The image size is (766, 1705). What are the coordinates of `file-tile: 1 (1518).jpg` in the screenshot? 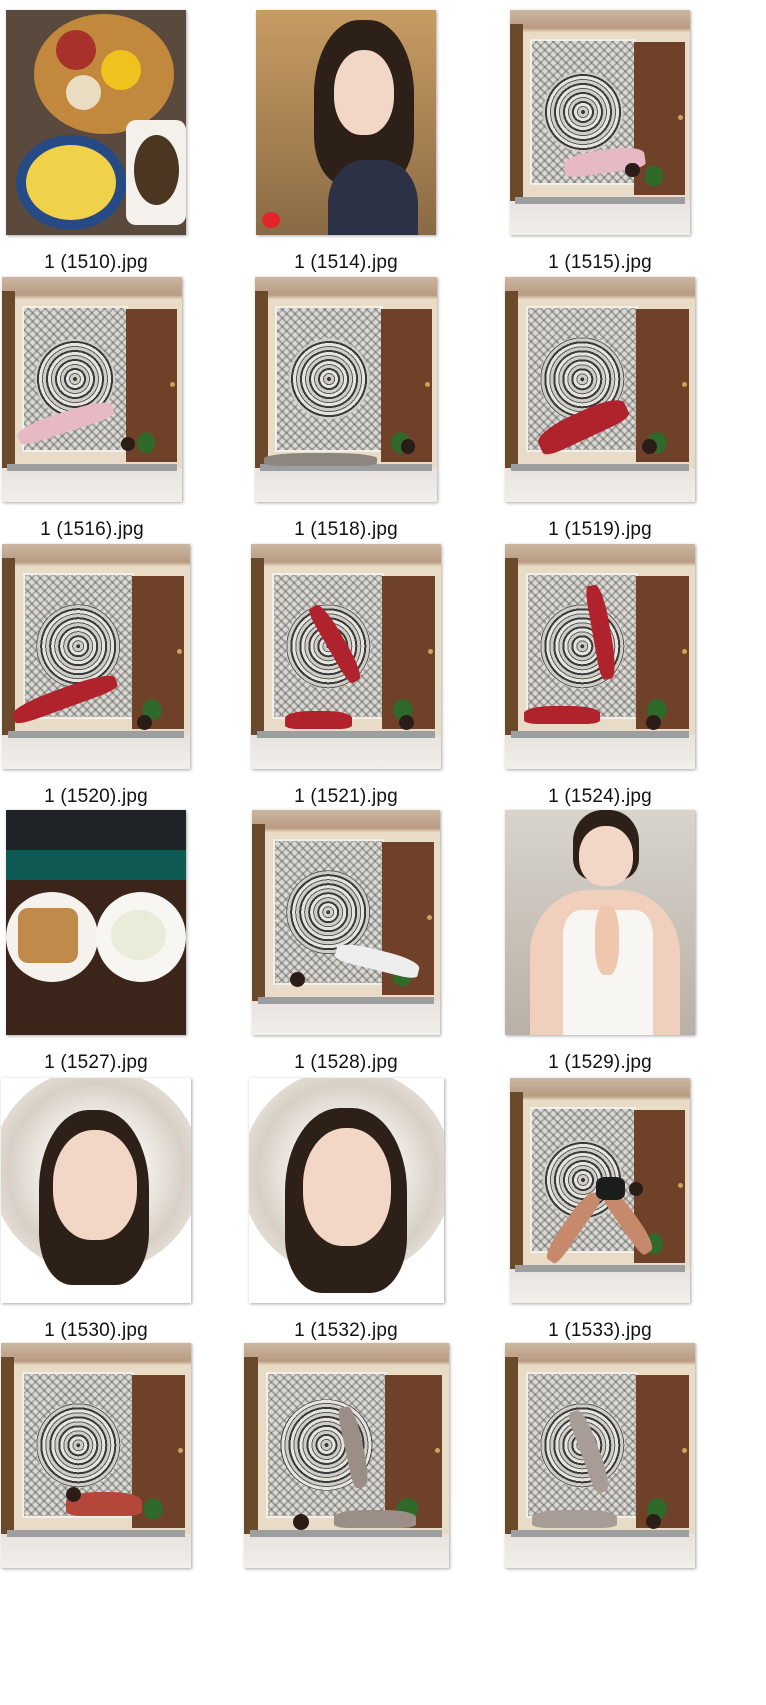 It's located at (346, 407).